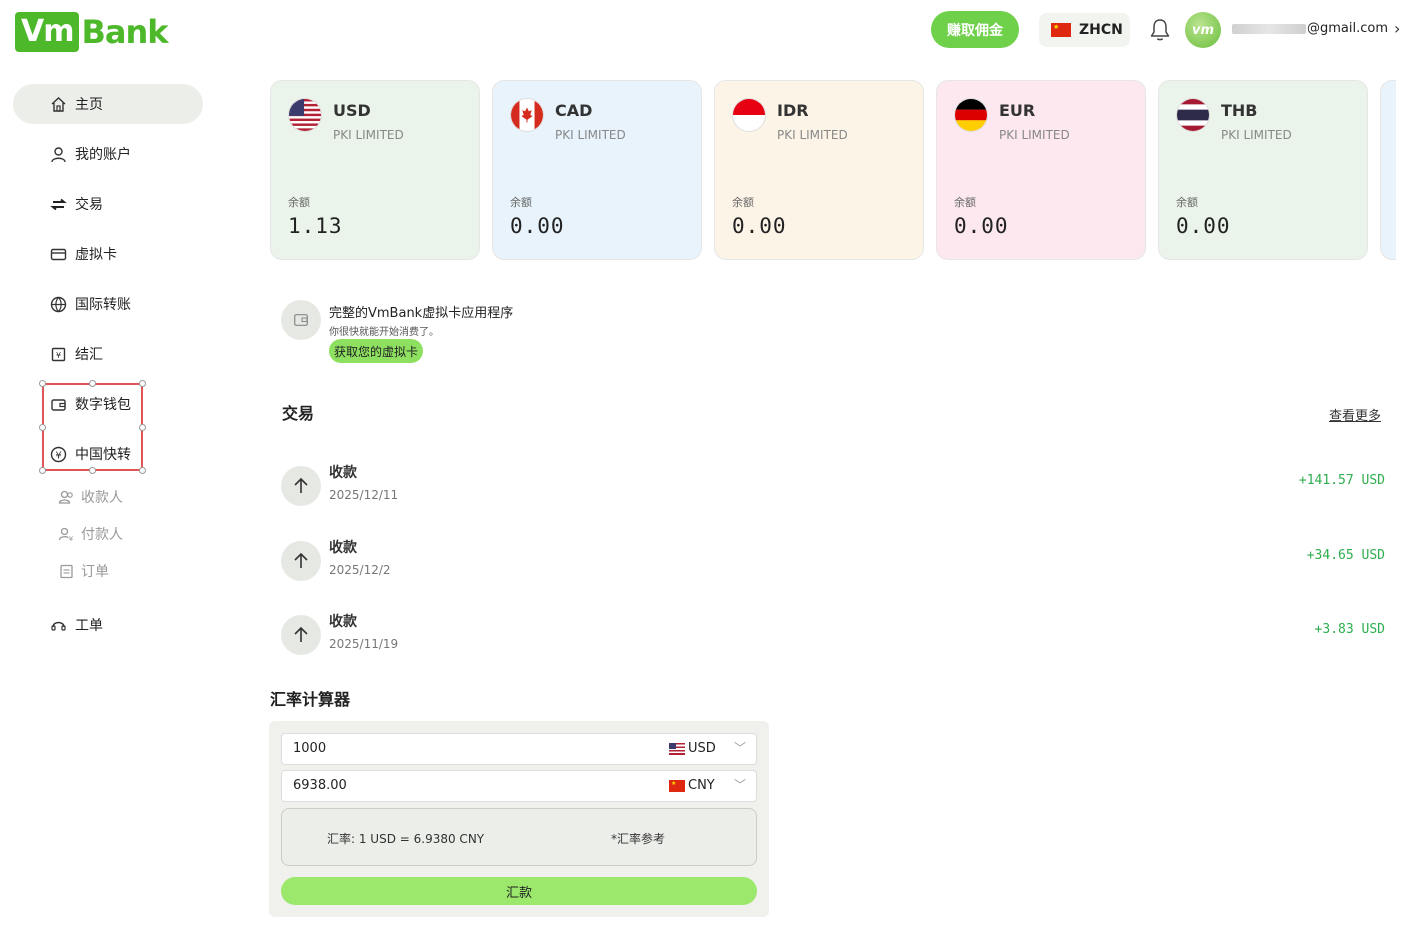 This screenshot has height=939, width=1425. What do you see at coordinates (574, 110) in the screenshot?
I see `card-currency-code: CAD` at bounding box center [574, 110].